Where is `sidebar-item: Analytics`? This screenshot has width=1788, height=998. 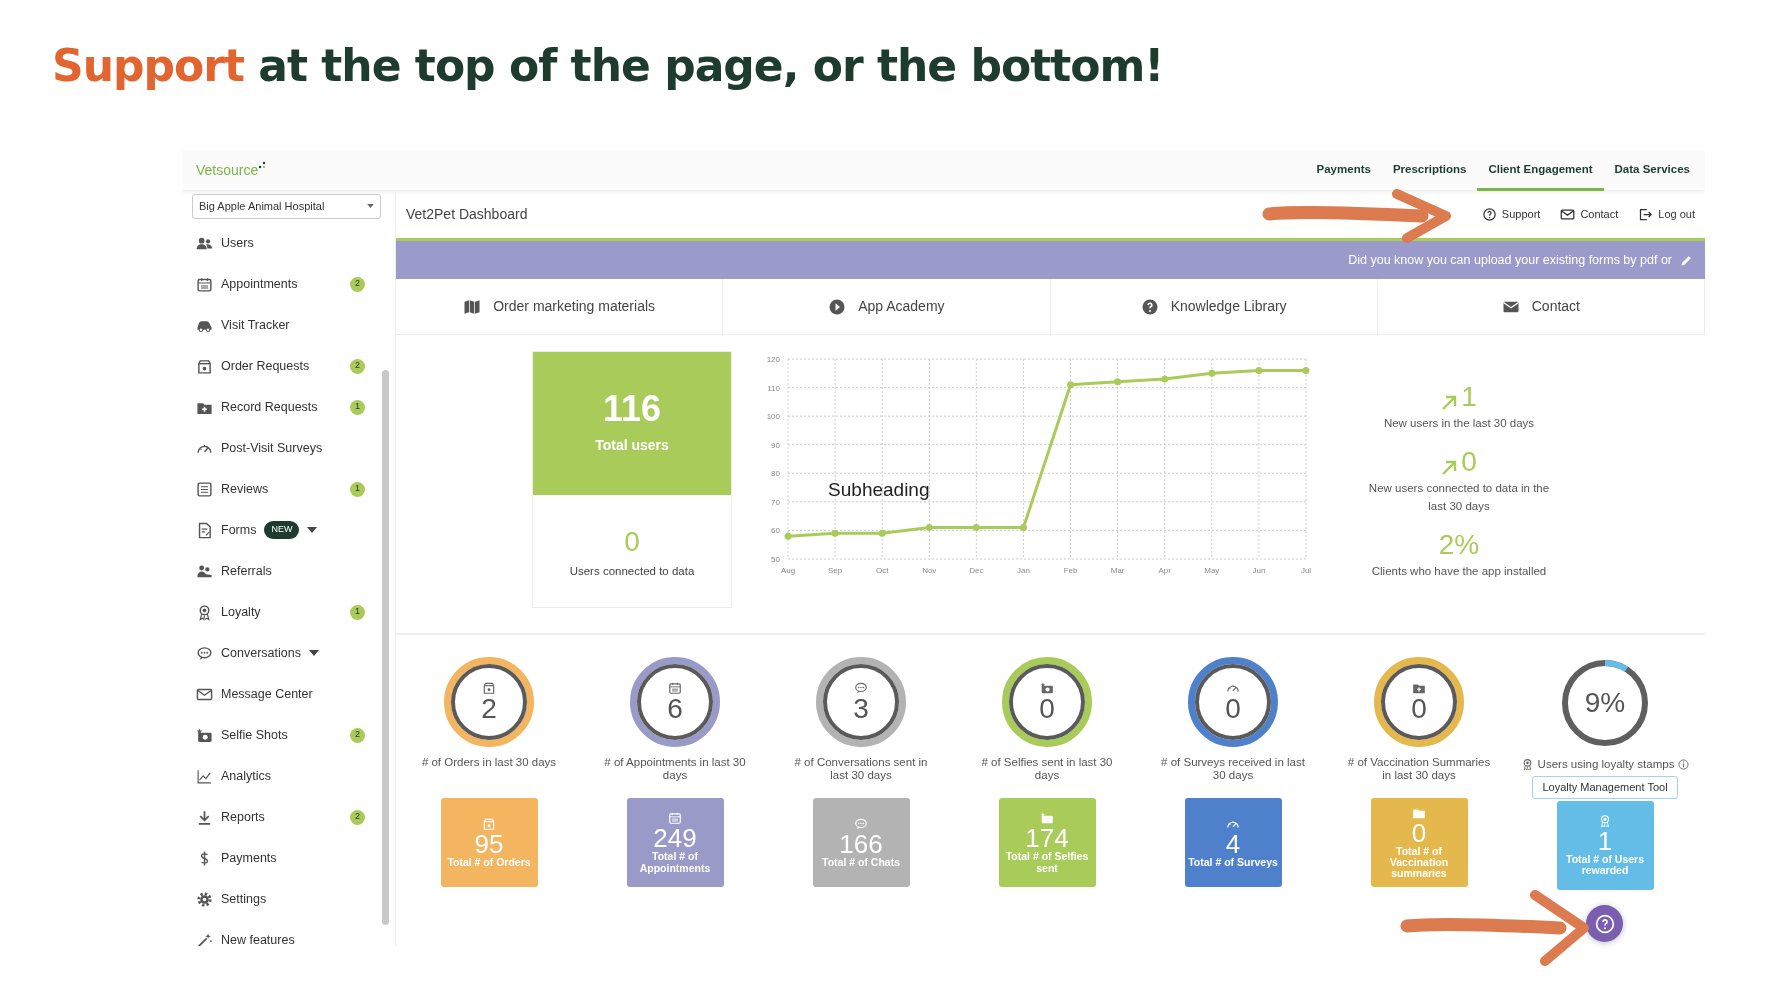 sidebar-item: Analytics is located at coordinates (288, 776).